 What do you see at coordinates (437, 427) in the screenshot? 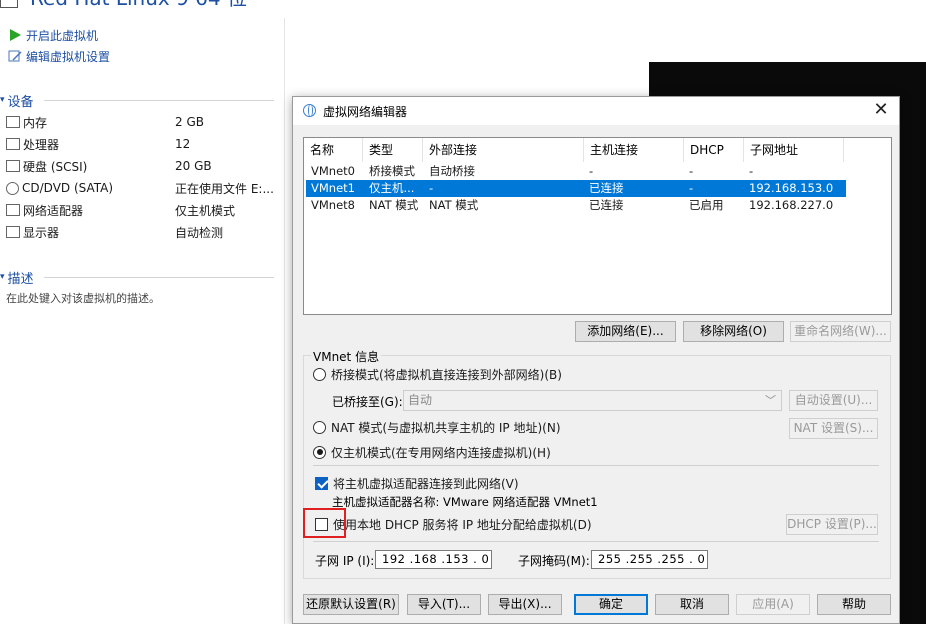
I see `nat-mode-radio: NAT 模式(与虚拟机共享主机的 IP 地址)(N)` at bounding box center [437, 427].